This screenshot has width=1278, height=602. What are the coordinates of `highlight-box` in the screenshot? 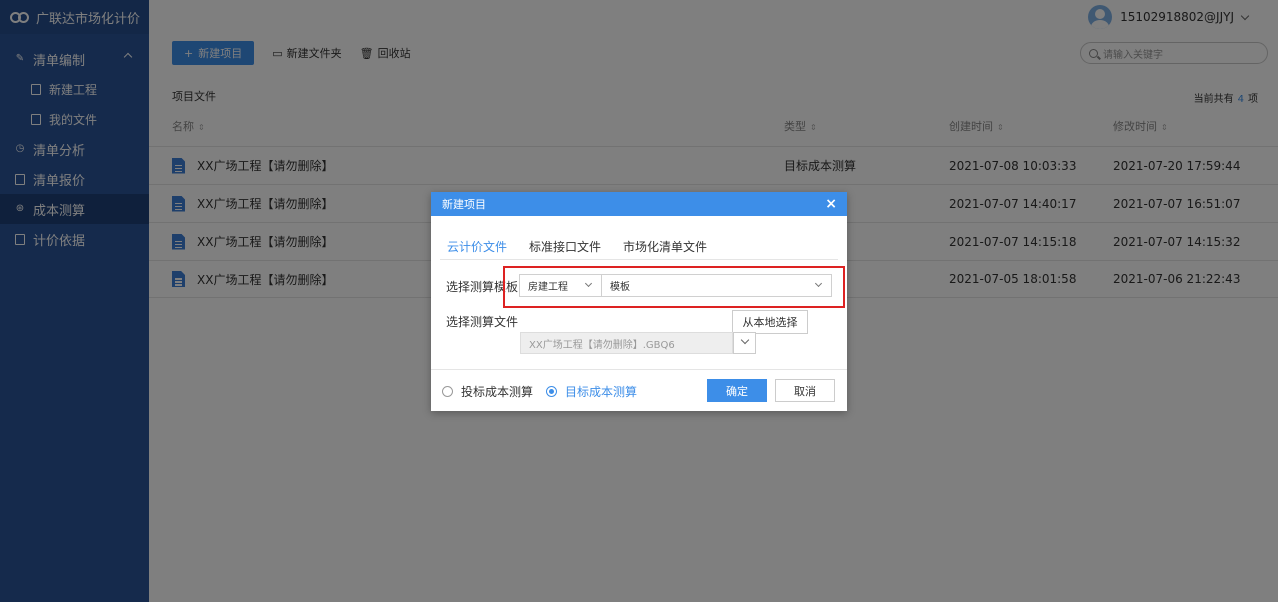 It's located at (674, 287).